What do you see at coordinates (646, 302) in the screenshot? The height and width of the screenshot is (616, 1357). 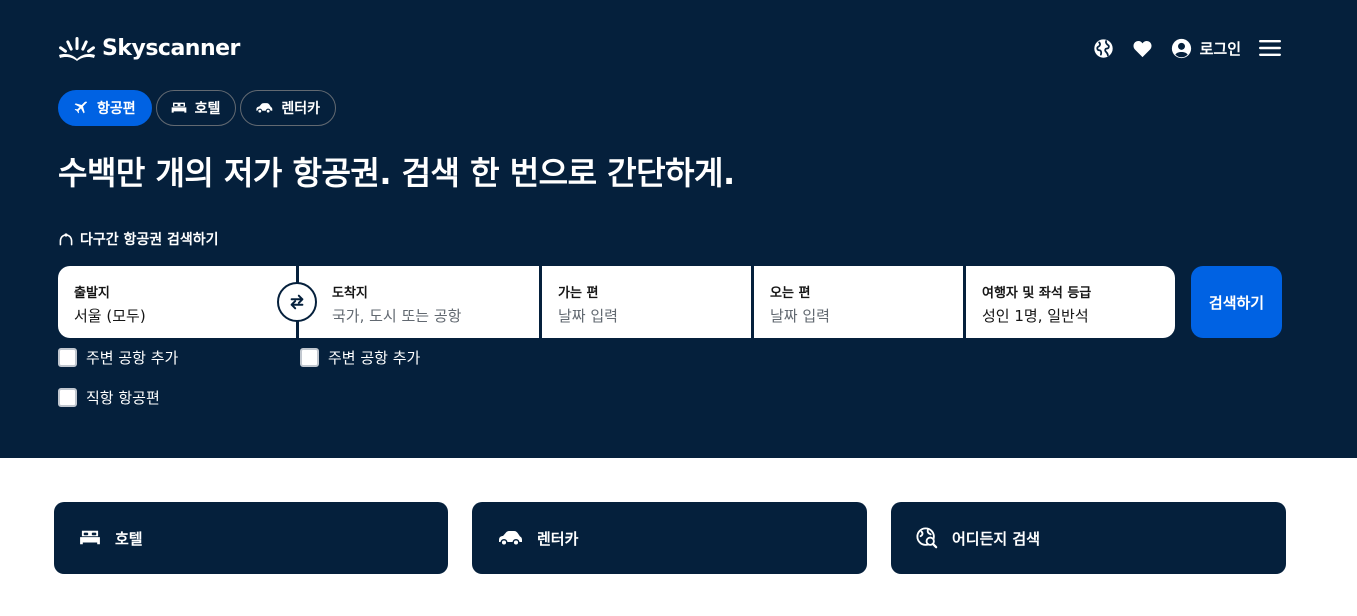 I see `depart-date-field: 가는 편 날짜 입력` at bounding box center [646, 302].